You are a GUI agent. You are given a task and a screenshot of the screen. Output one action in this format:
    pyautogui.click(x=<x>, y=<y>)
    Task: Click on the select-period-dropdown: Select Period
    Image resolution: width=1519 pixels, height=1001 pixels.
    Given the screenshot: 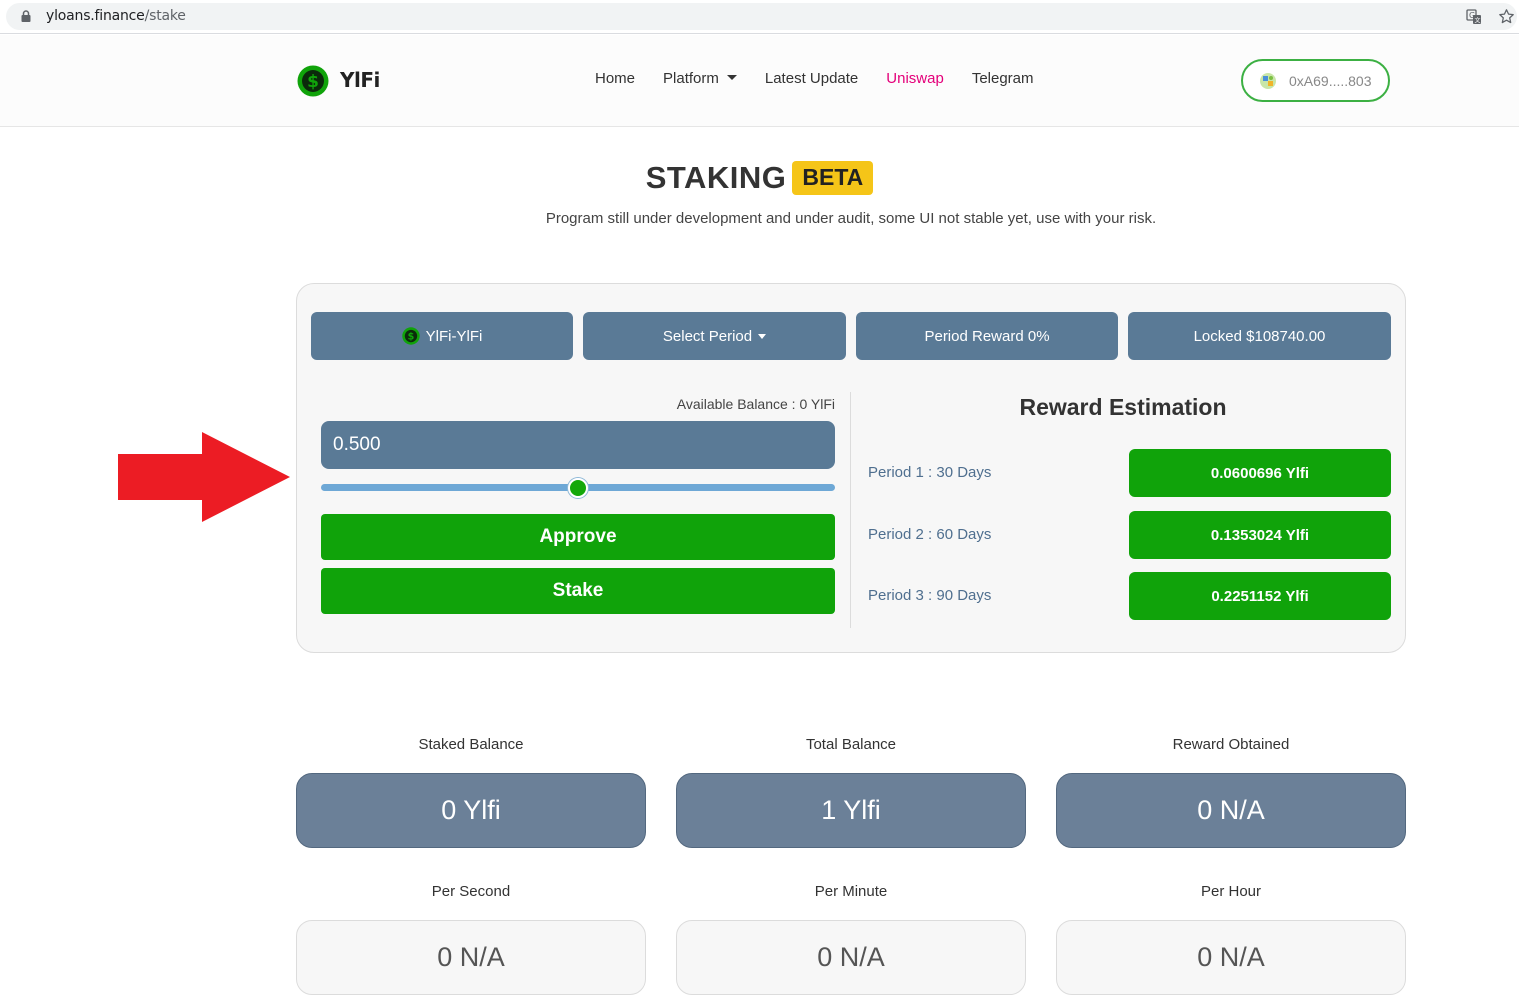 What is the action you would take?
    pyautogui.click(x=714, y=336)
    